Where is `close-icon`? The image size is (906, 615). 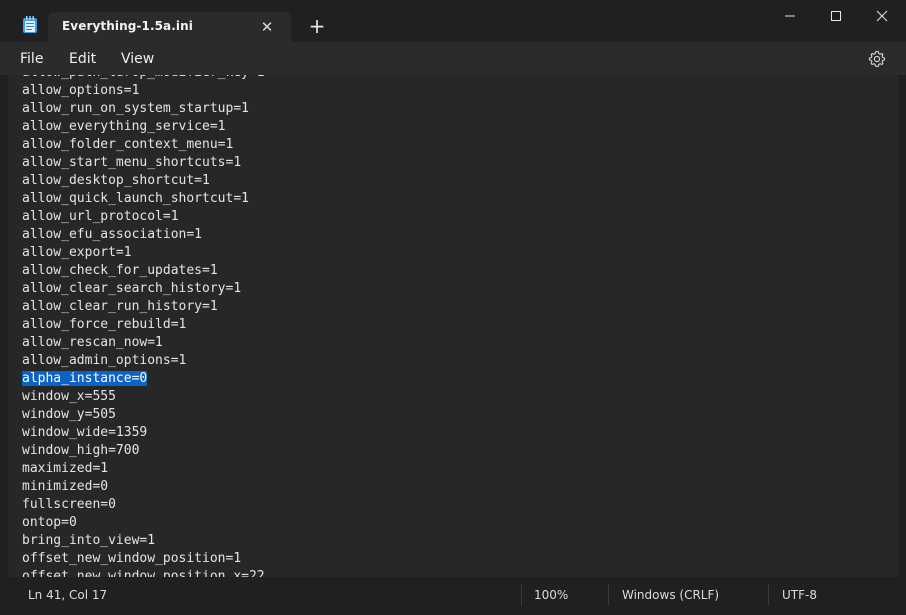
close-icon is located at coordinates (882, 16).